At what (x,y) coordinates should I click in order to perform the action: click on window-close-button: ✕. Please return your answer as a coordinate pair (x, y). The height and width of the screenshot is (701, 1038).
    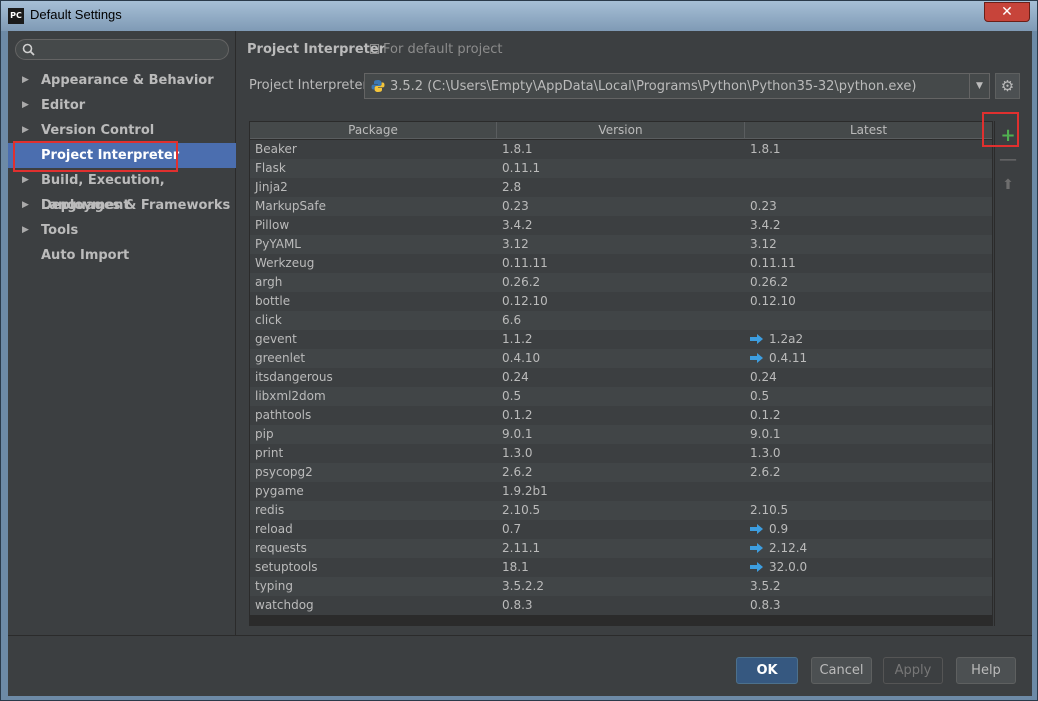
    Looking at the image, I should click on (1007, 12).